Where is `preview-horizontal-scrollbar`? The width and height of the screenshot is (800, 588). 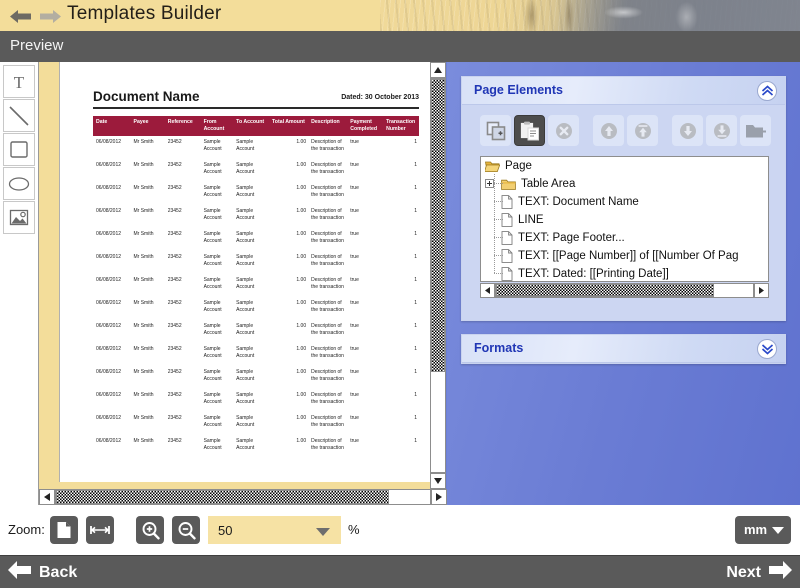
preview-horizontal-scrollbar is located at coordinates (243, 497).